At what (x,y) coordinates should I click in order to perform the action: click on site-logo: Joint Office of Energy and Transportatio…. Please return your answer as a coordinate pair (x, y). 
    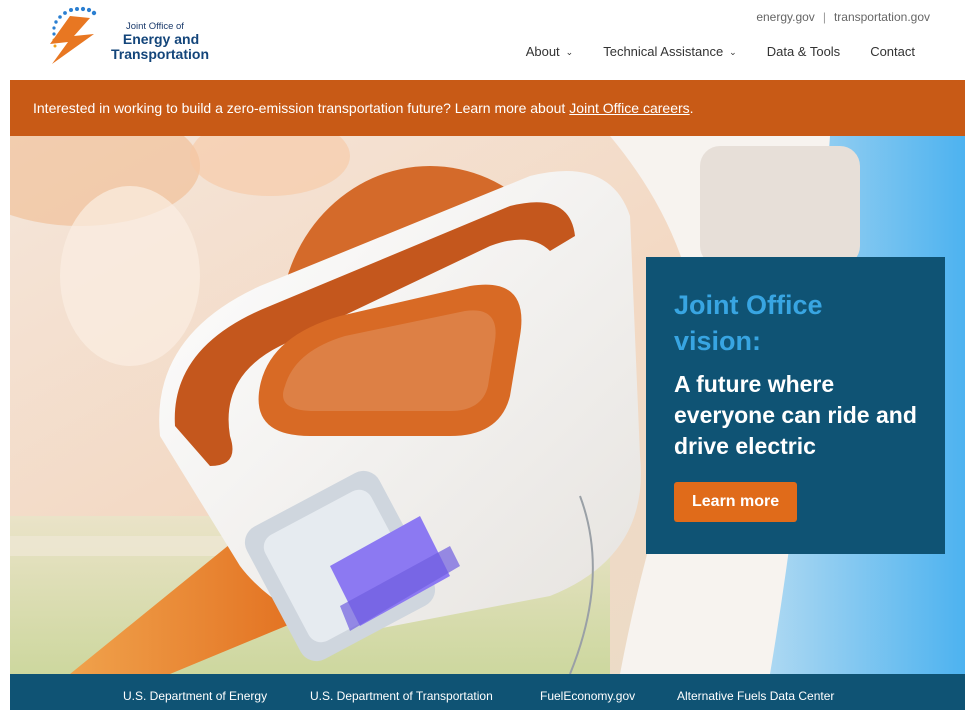
    Looking at the image, I should click on (134, 36).